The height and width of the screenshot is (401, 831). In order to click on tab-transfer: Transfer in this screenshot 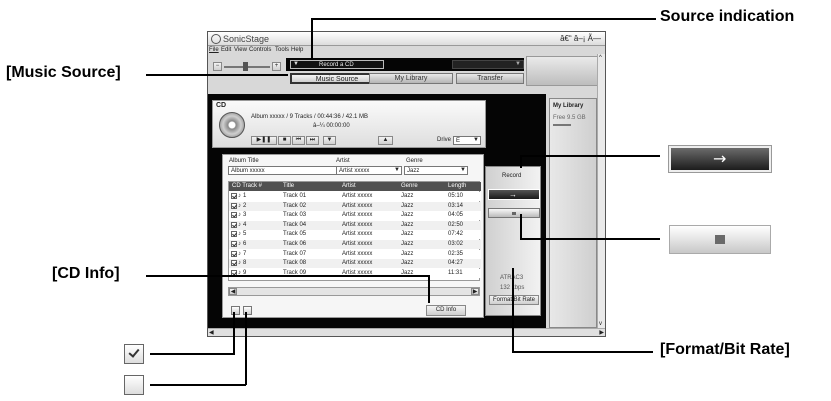, I will do `click(490, 78)`.